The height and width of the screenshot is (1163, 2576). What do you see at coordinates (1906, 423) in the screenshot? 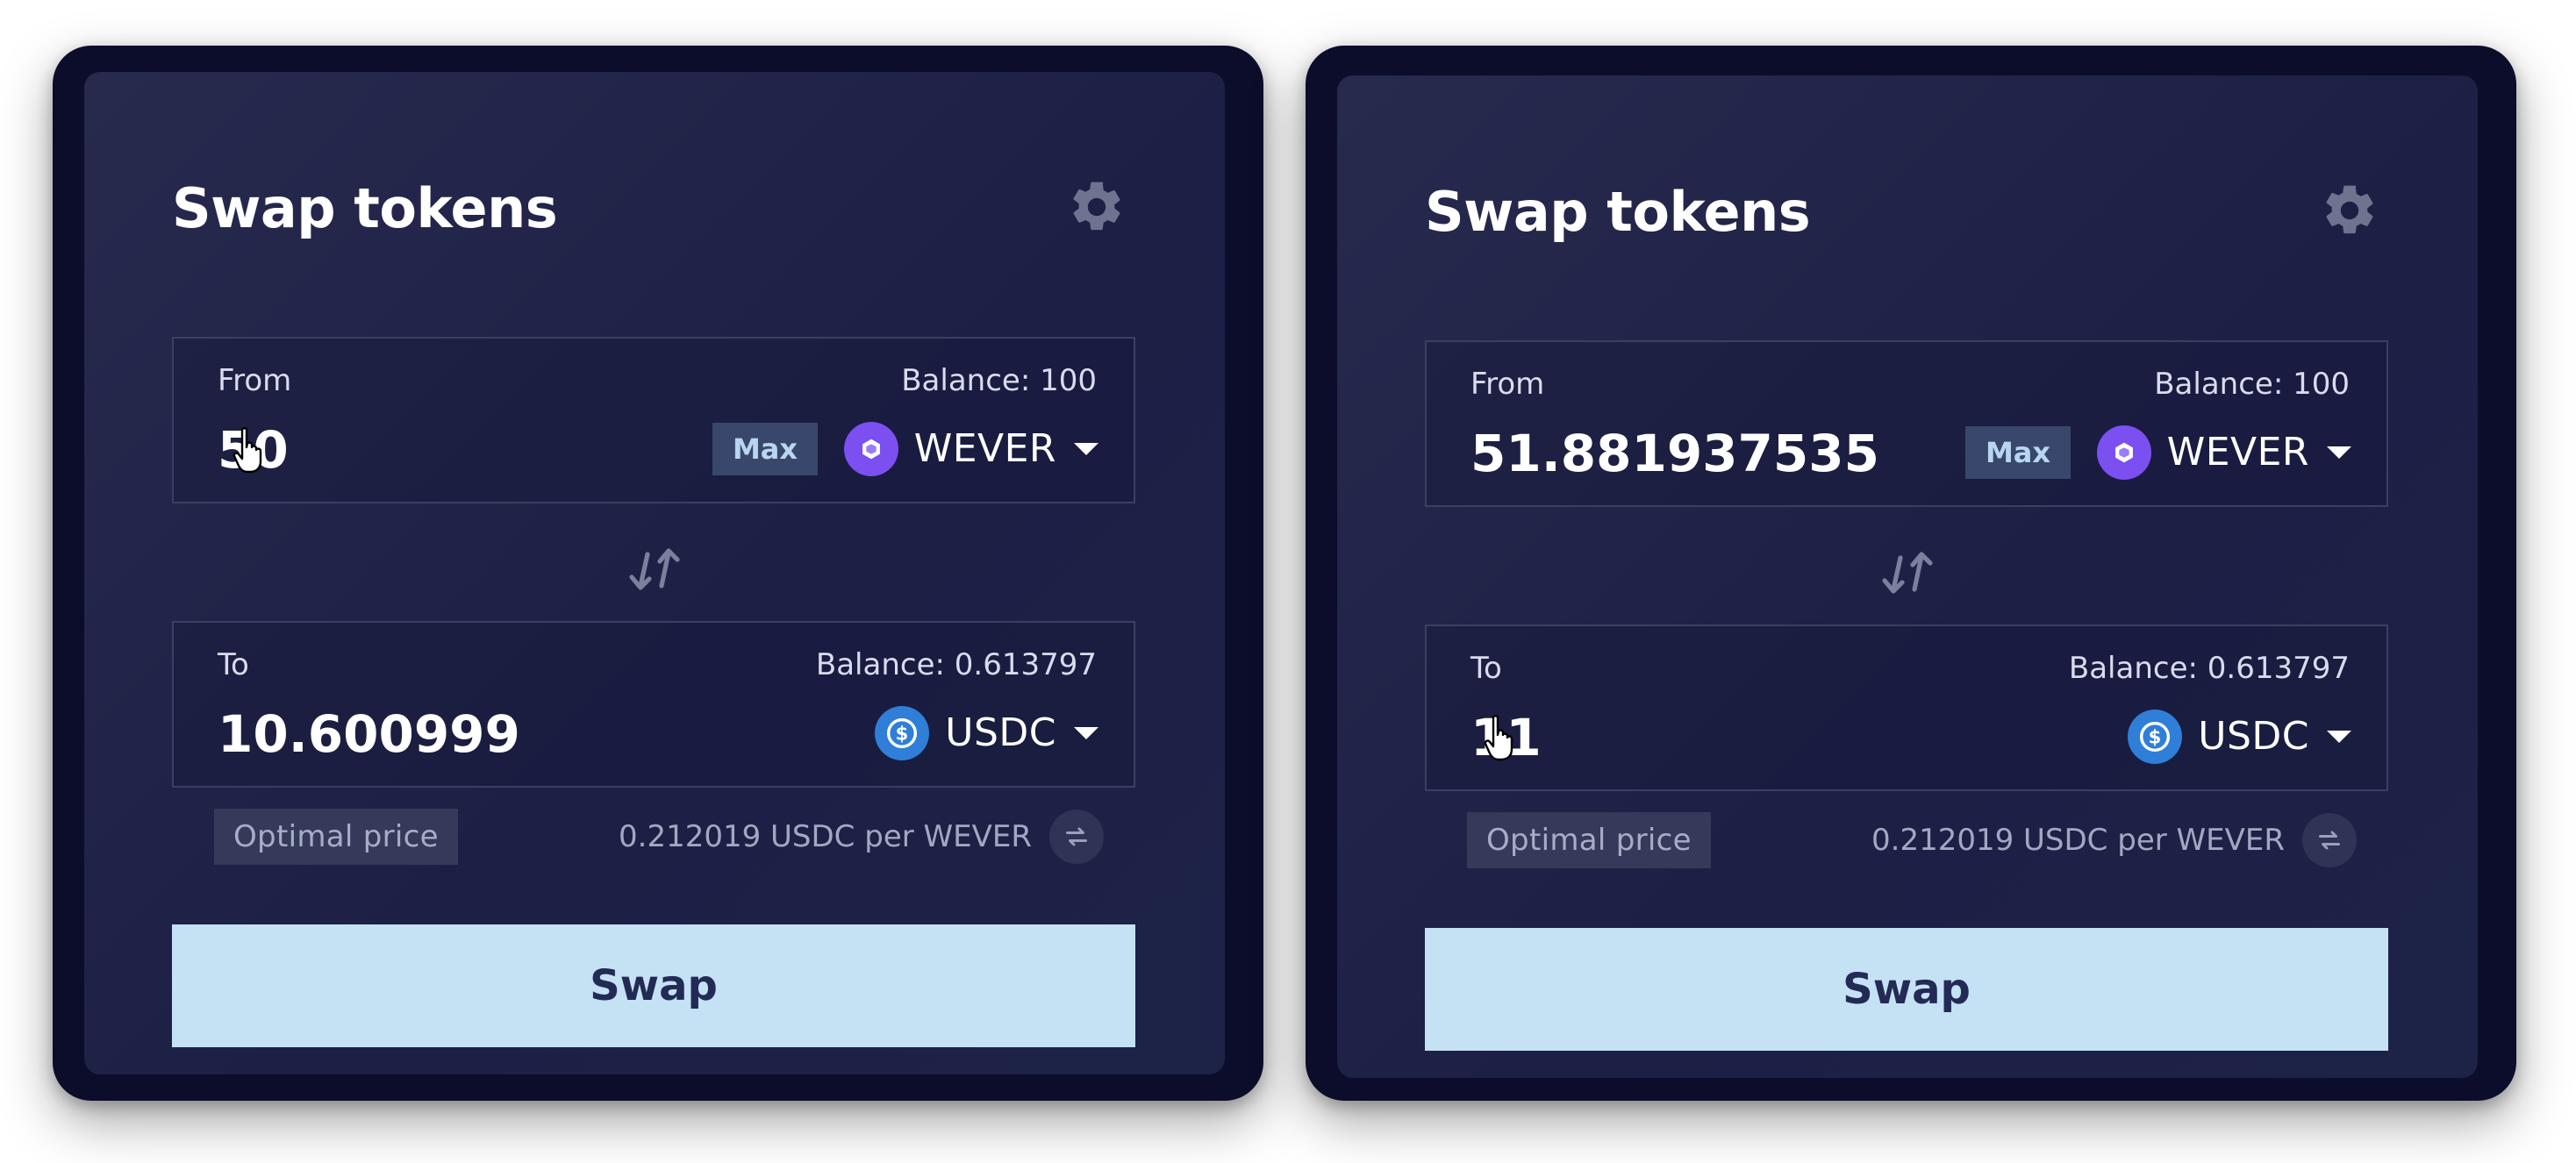
I see `from-field: From Balance: 100 51.881937535 Max WEVER` at bounding box center [1906, 423].